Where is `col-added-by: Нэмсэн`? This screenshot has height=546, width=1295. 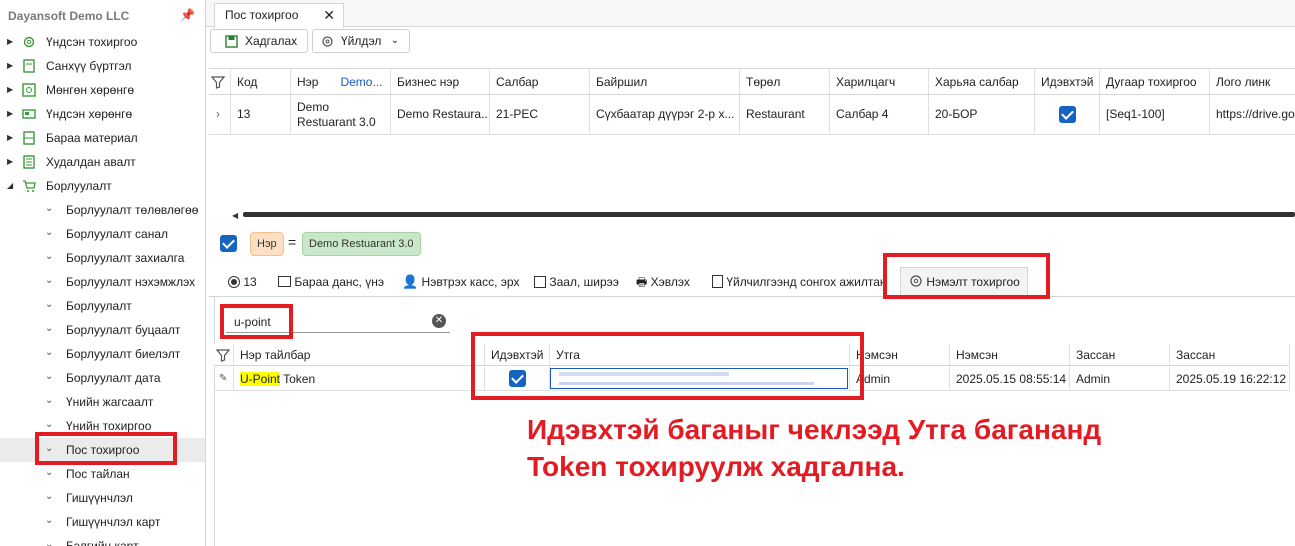 col-added-by: Нэмсэн is located at coordinates (900, 355).